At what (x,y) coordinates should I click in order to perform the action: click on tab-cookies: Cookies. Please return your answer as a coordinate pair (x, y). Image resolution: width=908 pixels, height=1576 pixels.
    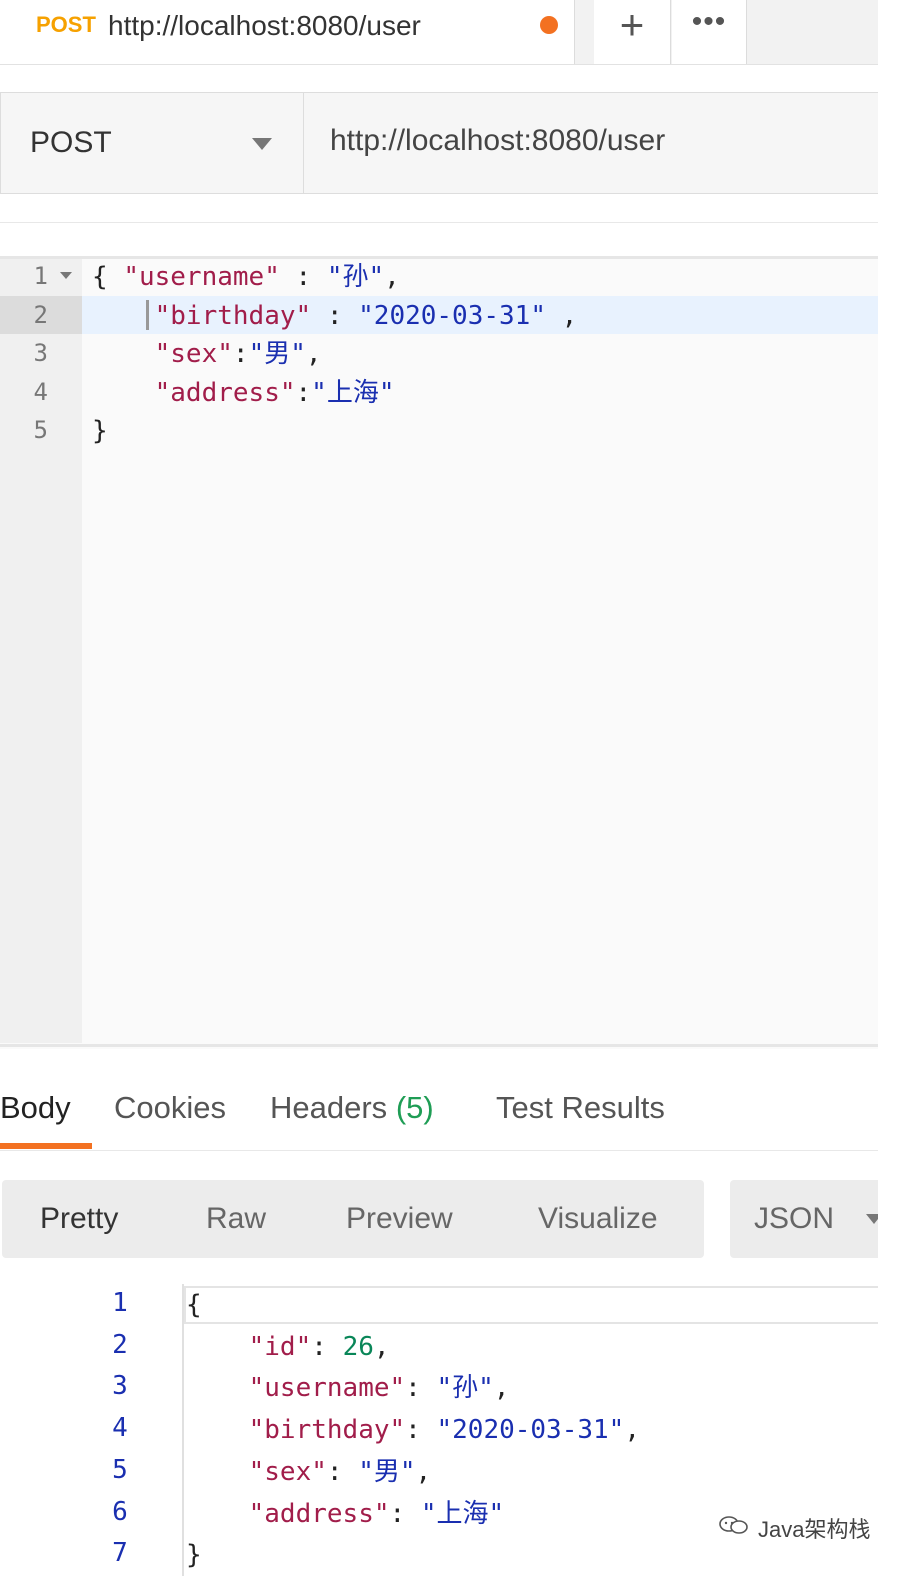
    Looking at the image, I should click on (170, 1108).